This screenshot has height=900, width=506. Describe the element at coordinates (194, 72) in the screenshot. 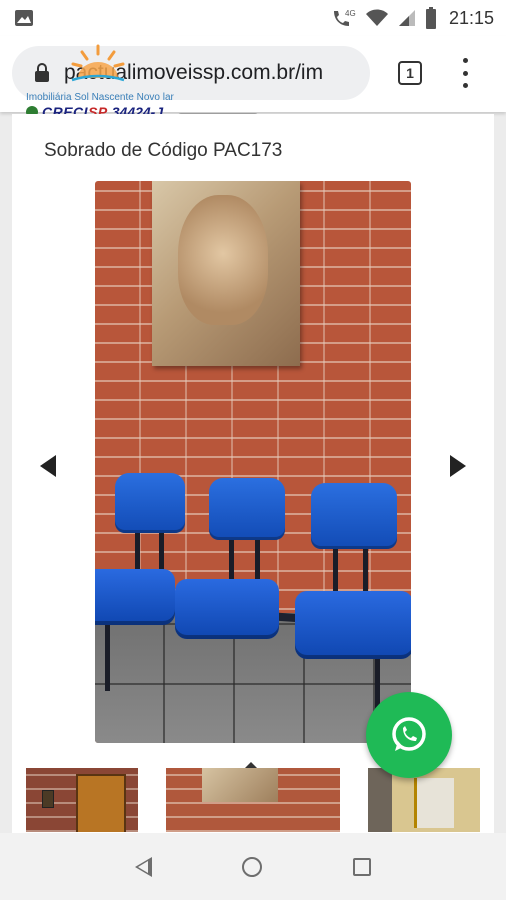

I see `url-text: pactualimoveissp.com.br/im` at that location.